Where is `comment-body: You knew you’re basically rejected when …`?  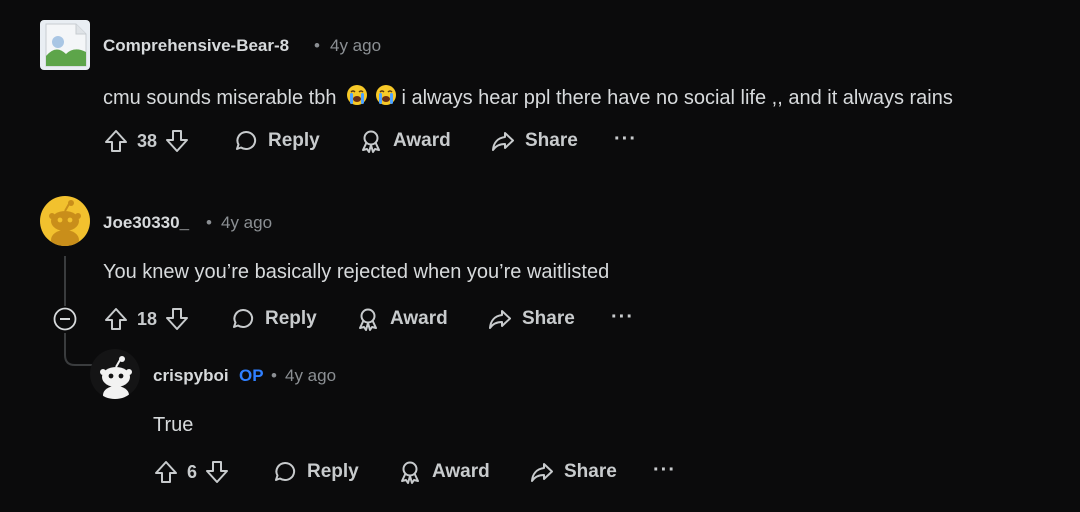 comment-body: You knew you’re basically rejected when … is located at coordinates (356, 272).